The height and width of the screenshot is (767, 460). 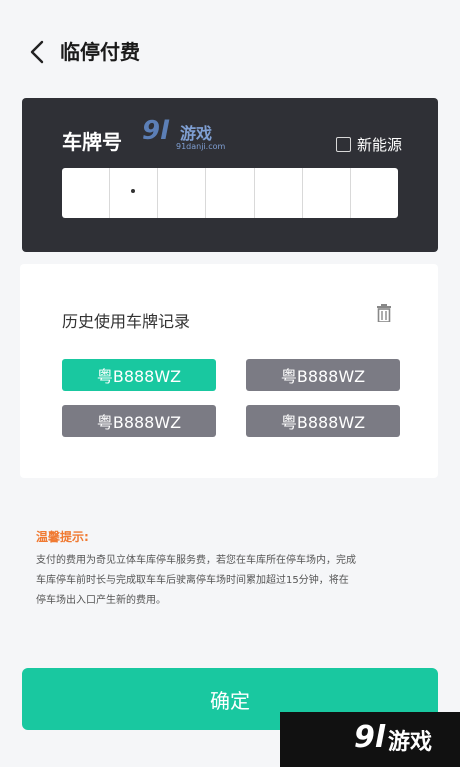 I want to click on plate-separator-dot, so click(x=132, y=191).